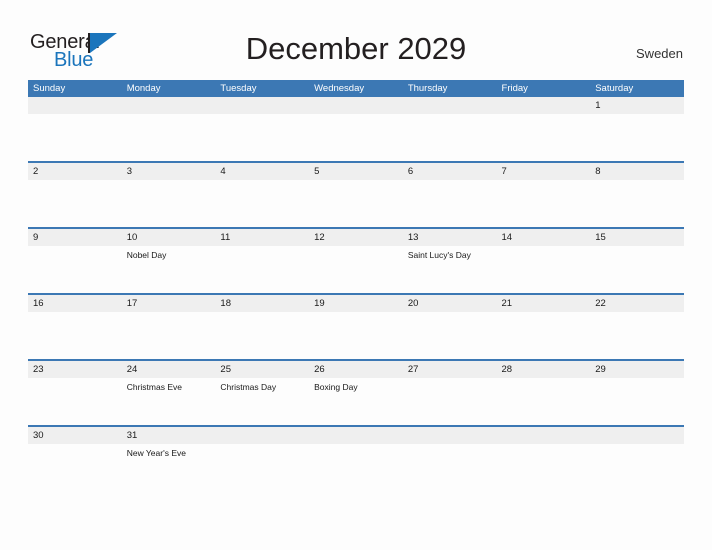 This screenshot has height=550, width=712. I want to click on calendar-week-cells: 16 17 18 19 20 21 22, so click(356, 327).